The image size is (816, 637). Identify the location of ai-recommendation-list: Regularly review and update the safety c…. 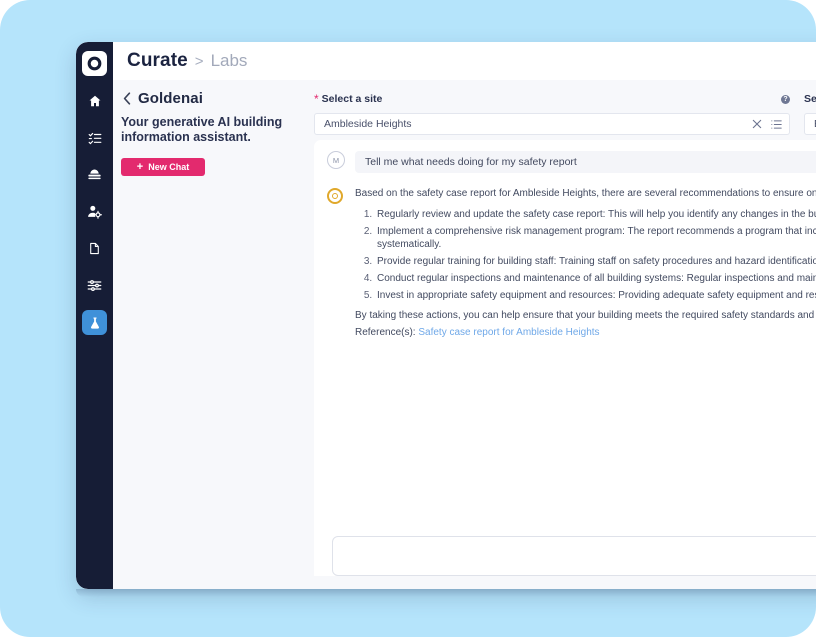
(585, 255).